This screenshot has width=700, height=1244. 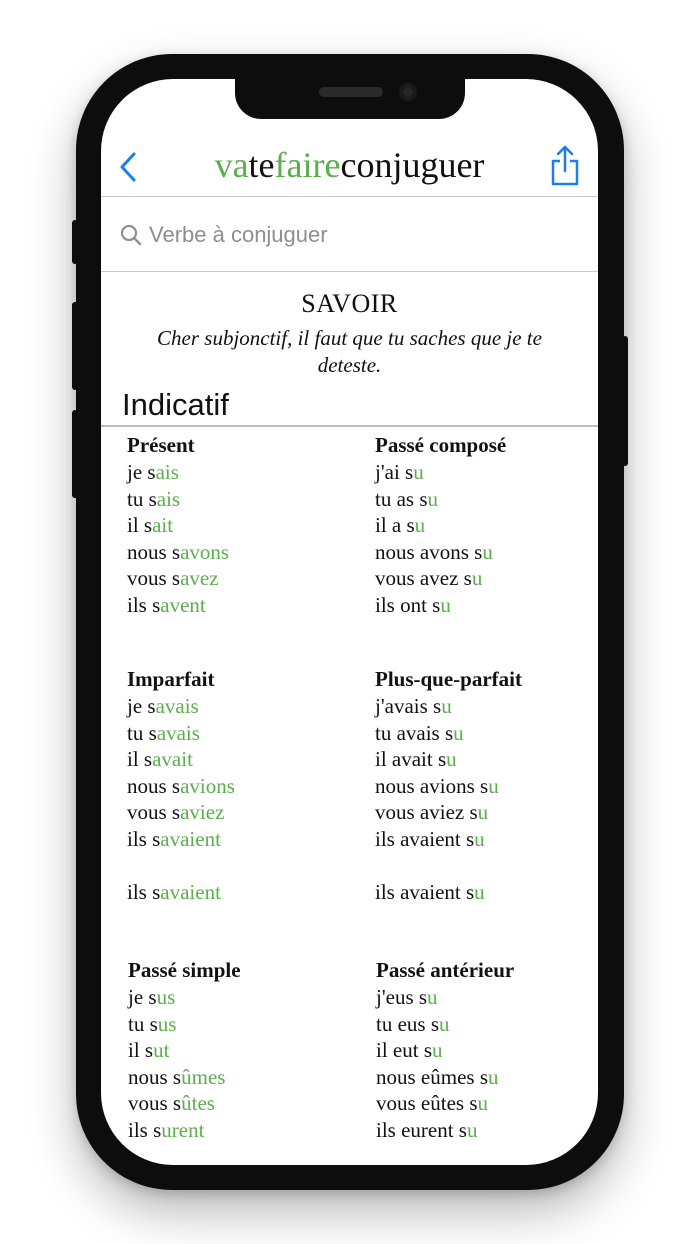 I want to click on conjugation-row: ils savent, so click(x=178, y=605).